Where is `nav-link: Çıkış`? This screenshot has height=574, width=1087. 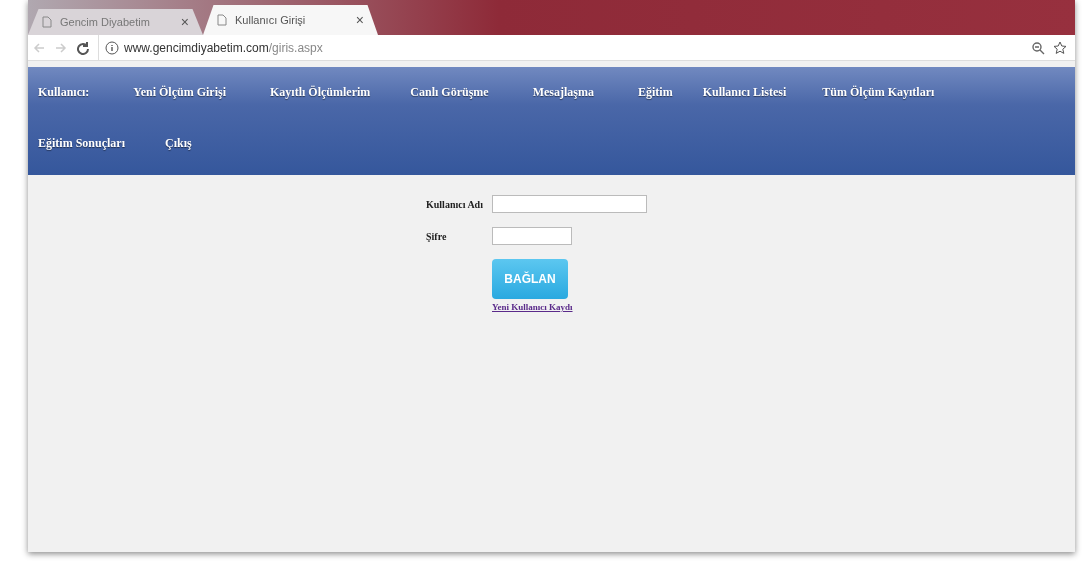 nav-link: Çıkış is located at coordinates (178, 143).